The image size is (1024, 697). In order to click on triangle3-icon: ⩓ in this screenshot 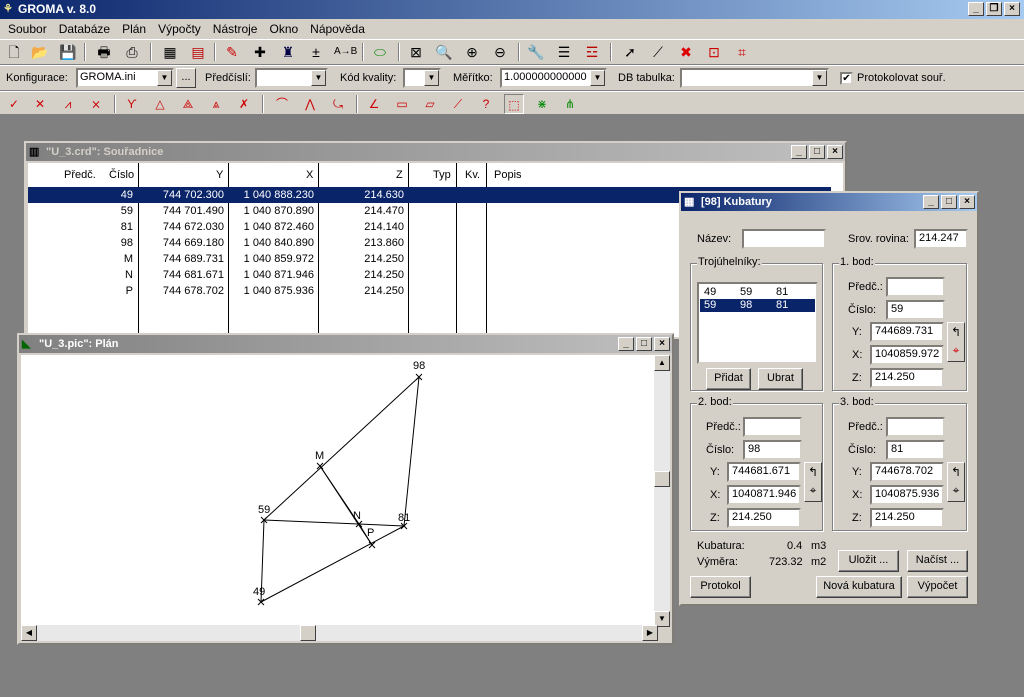, I will do `click(216, 104)`.